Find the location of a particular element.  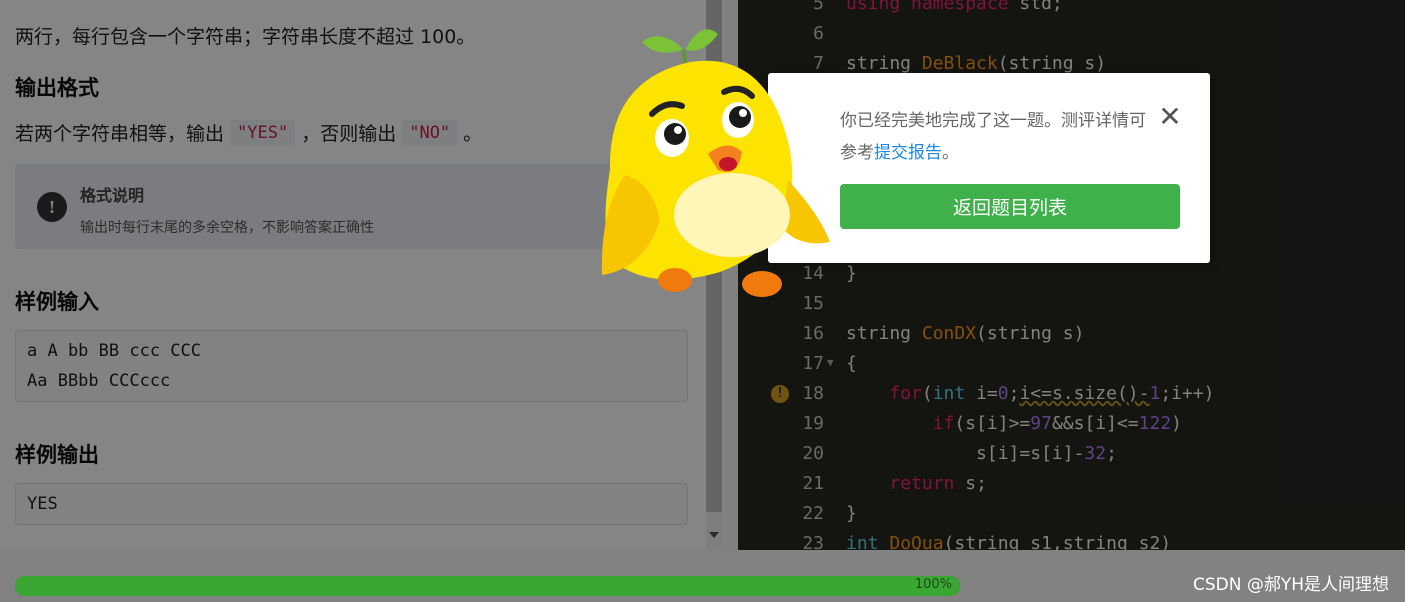

dialog-message: 你已经完美地完成了这一题。测评详情可参考提交报告。 is located at coordinates (1000, 137).